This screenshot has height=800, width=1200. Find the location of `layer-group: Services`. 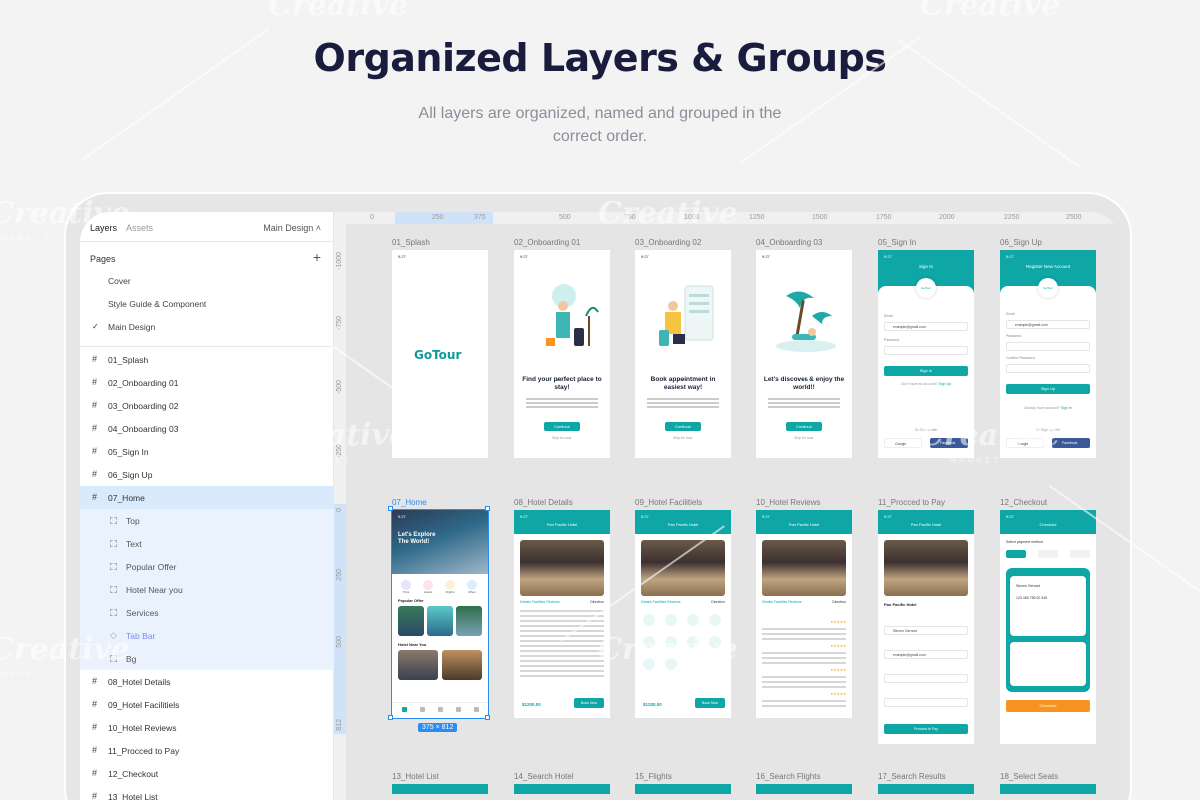

layer-group: Services is located at coordinates (207, 612).